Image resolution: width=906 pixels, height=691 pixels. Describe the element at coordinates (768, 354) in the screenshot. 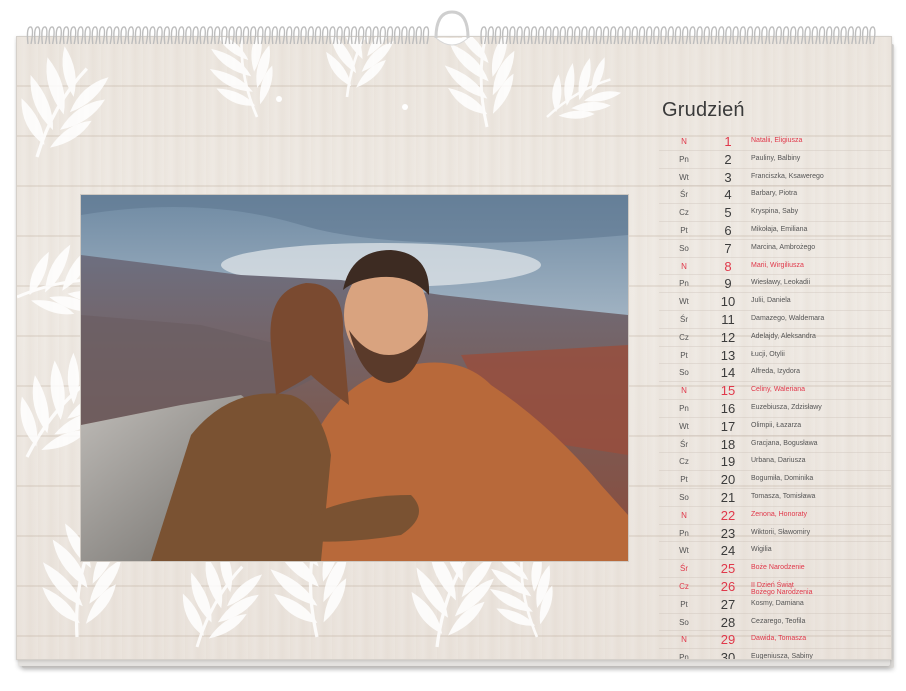

I see `nameday-label: Łucji, Otylii` at that location.